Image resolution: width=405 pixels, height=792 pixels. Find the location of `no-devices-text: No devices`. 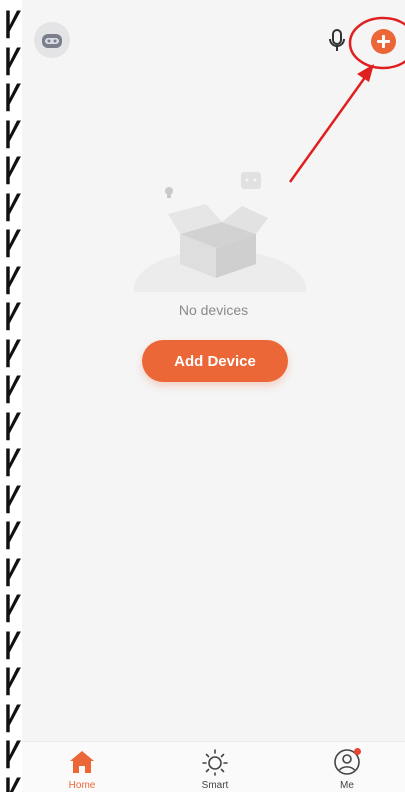

no-devices-text: No devices is located at coordinates (213, 310).